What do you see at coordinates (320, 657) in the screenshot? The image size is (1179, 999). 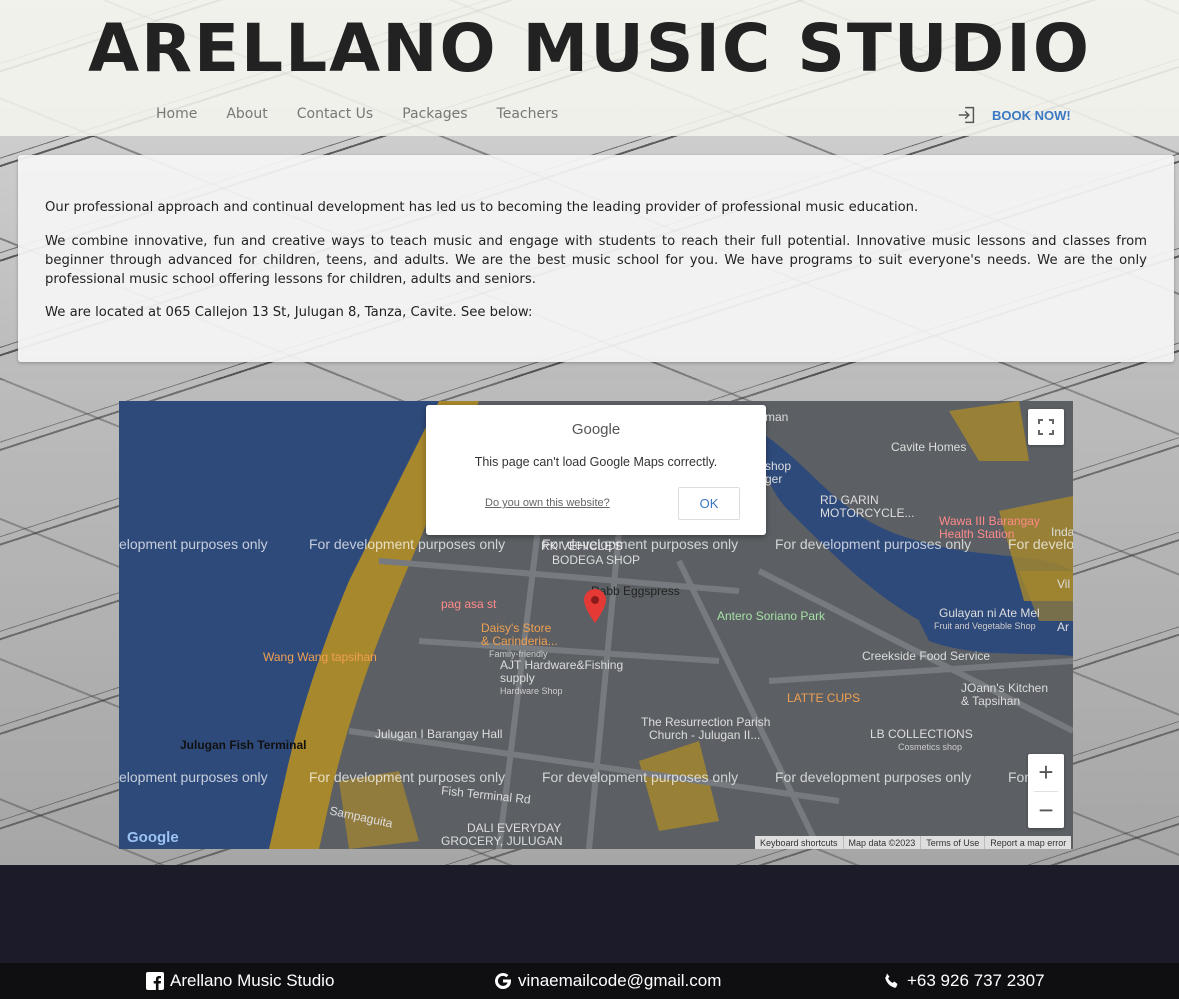 I see `map-label: Wang Wang tapsihan` at bounding box center [320, 657].